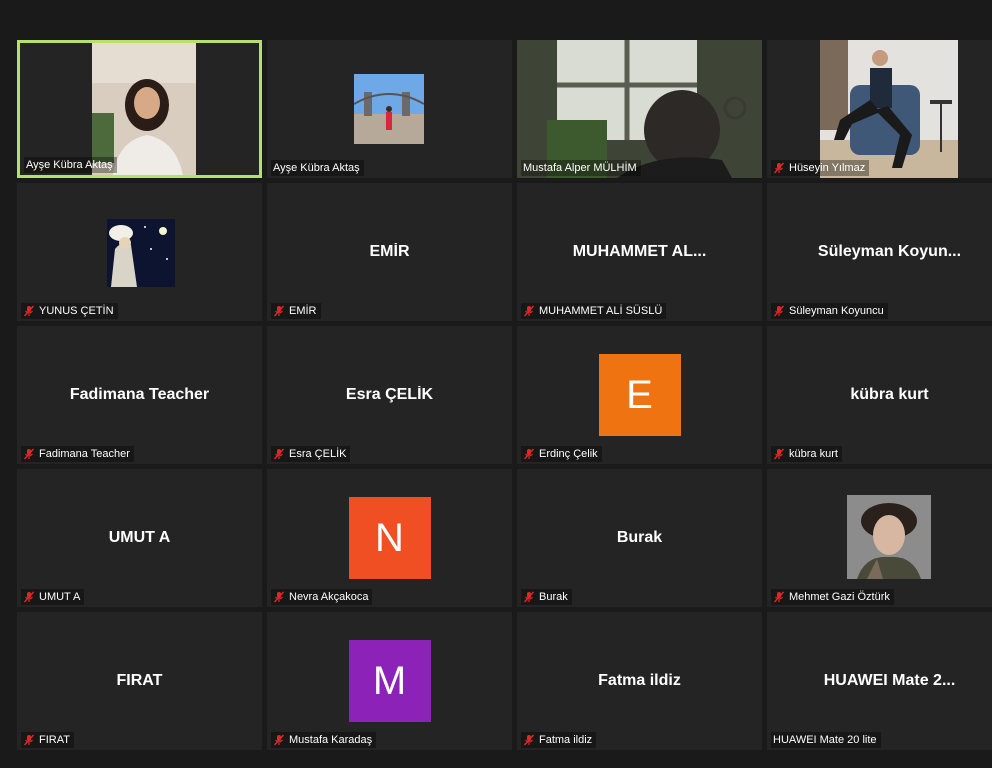 The height and width of the screenshot is (768, 992). I want to click on participant-name-label: FIRAT, so click(47, 740).